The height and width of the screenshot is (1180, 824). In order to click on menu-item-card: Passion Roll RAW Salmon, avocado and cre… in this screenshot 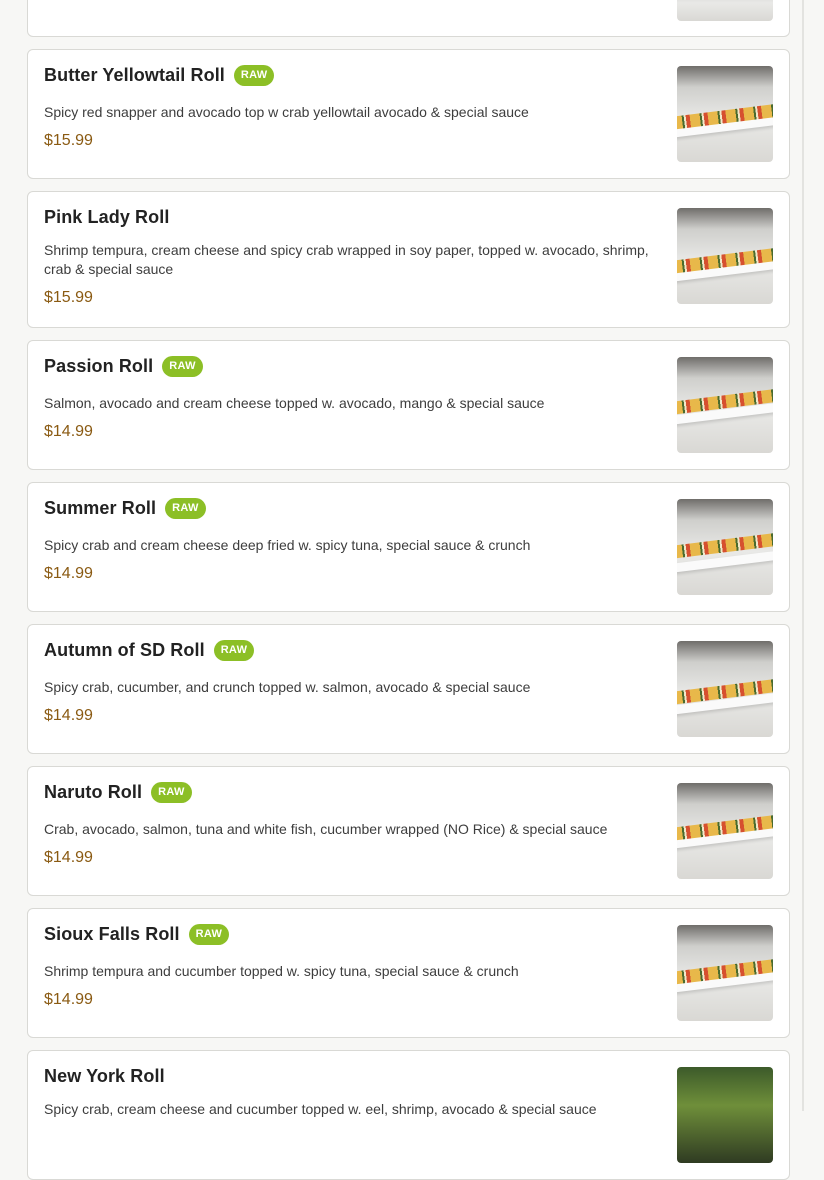, I will do `click(408, 405)`.